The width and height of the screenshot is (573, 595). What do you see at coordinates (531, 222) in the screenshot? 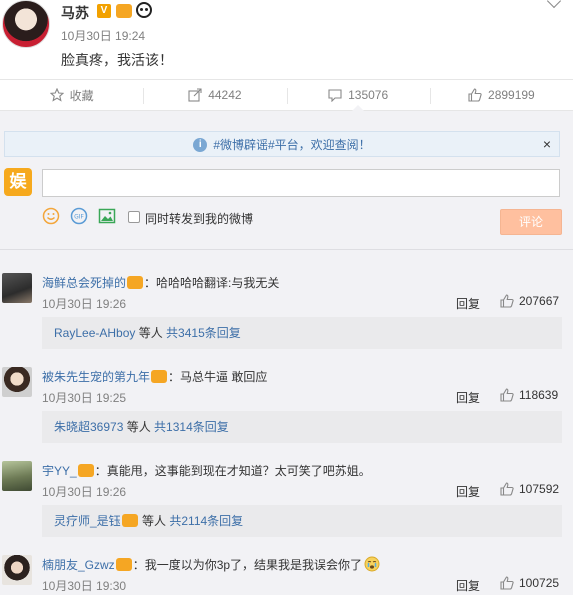
I see `submit-comment-button: 评论` at bounding box center [531, 222].